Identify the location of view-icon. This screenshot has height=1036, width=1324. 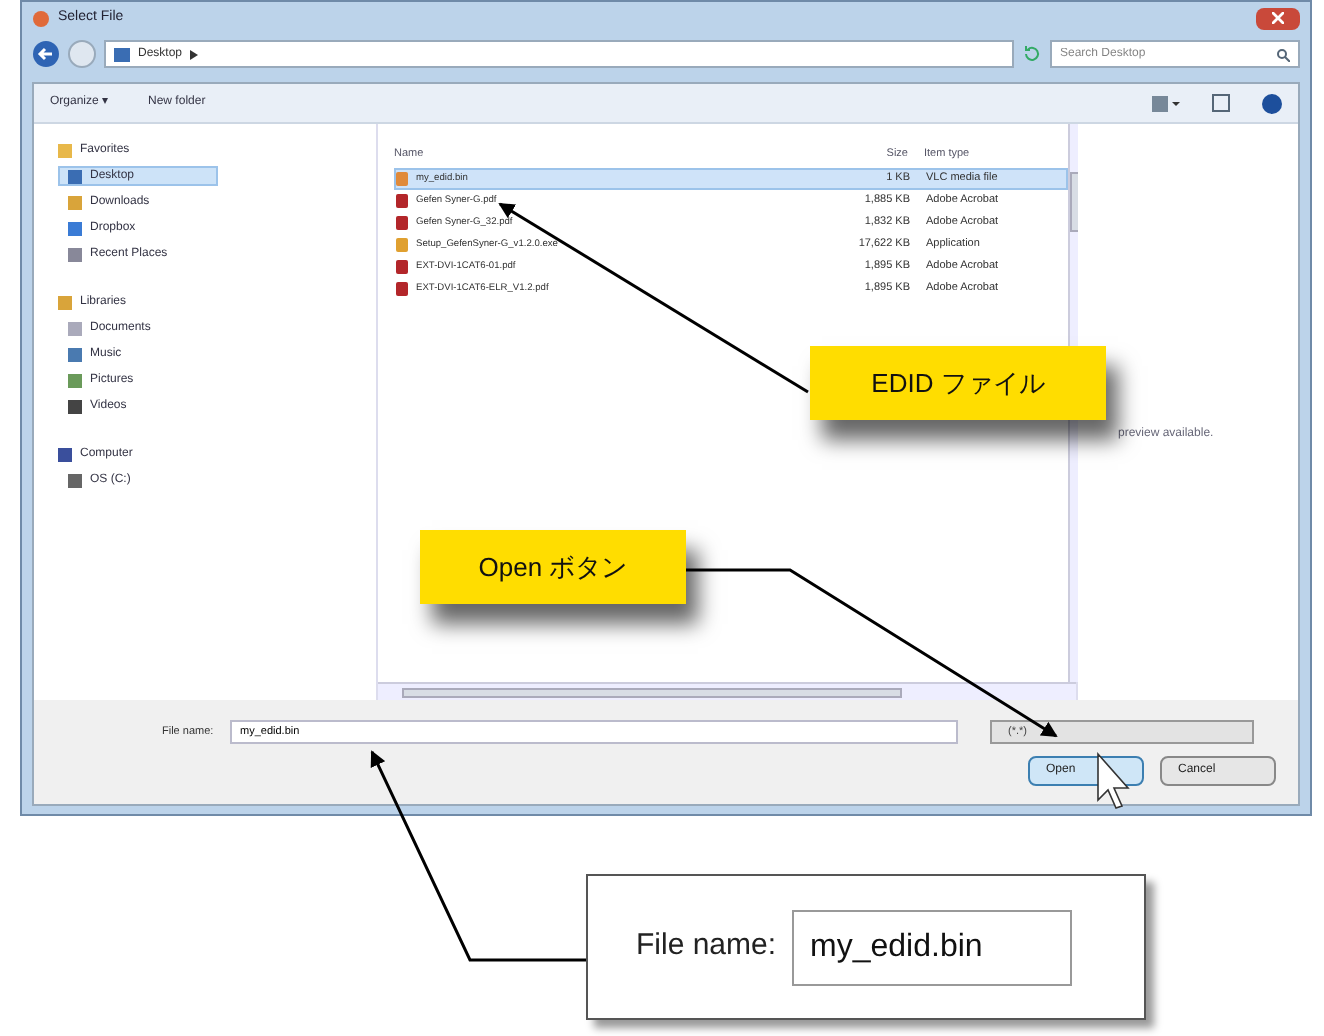
(1166, 103).